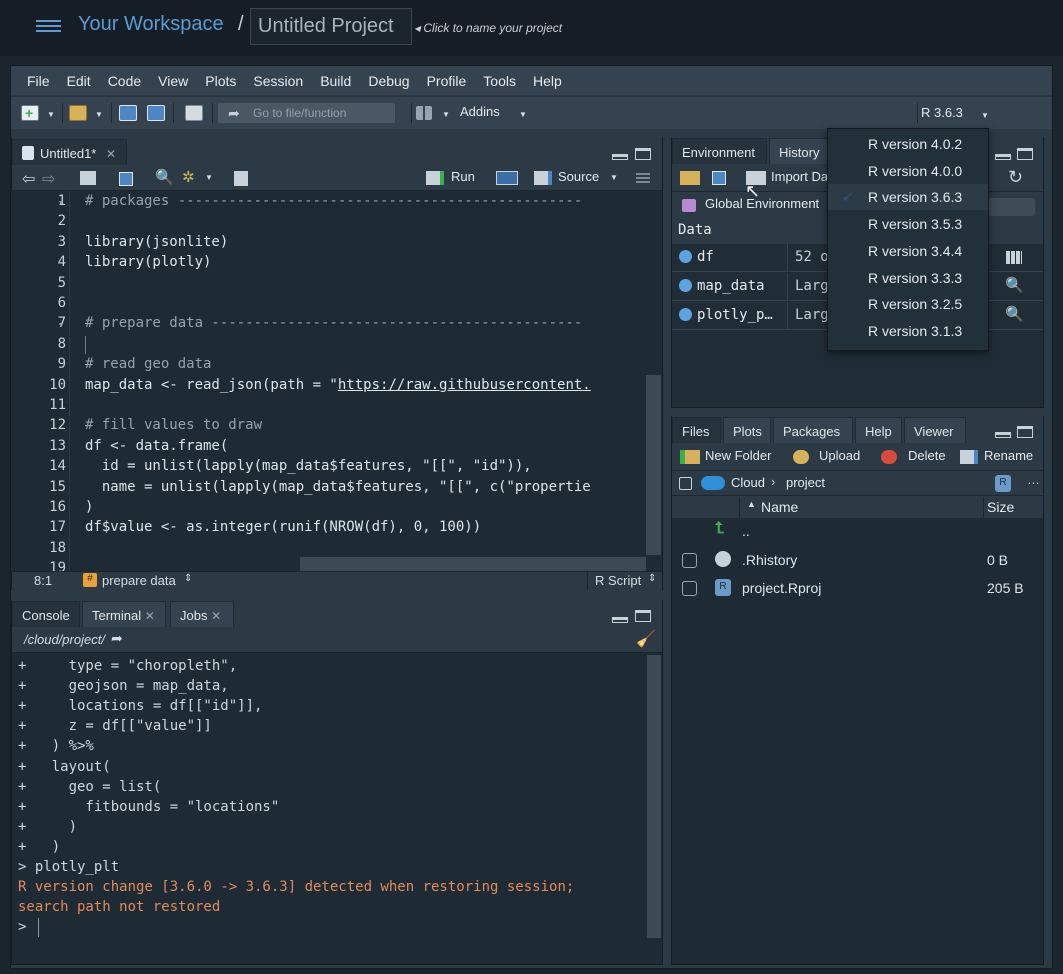  Describe the element at coordinates (209, 177) in the screenshot. I see `code-tools-caret-icon: ▼` at that location.